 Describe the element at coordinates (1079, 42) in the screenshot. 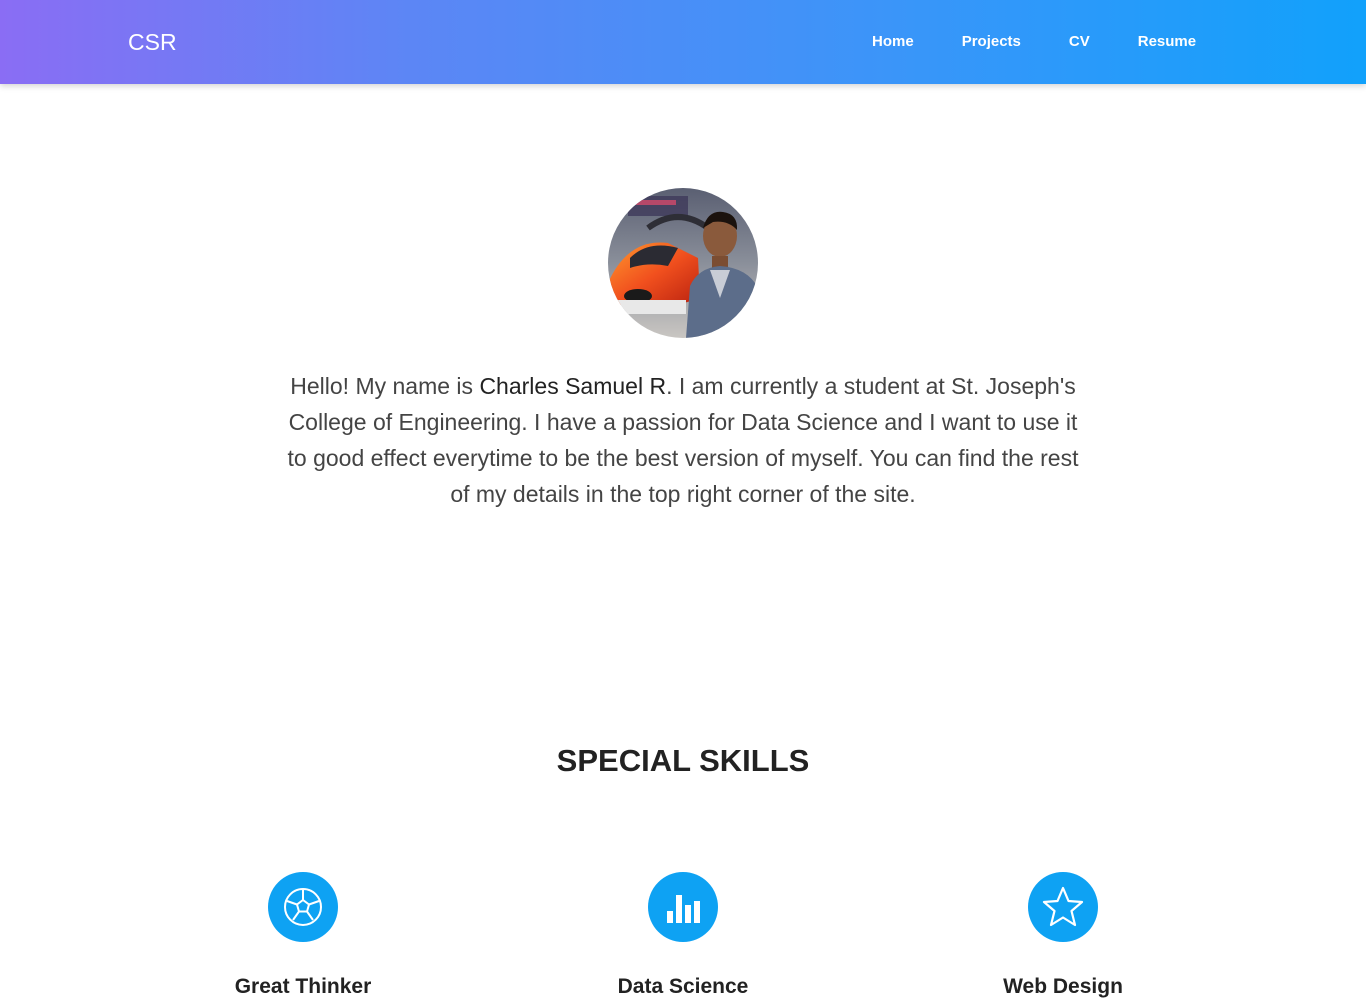

I see `nav-link-cv: CV` at that location.